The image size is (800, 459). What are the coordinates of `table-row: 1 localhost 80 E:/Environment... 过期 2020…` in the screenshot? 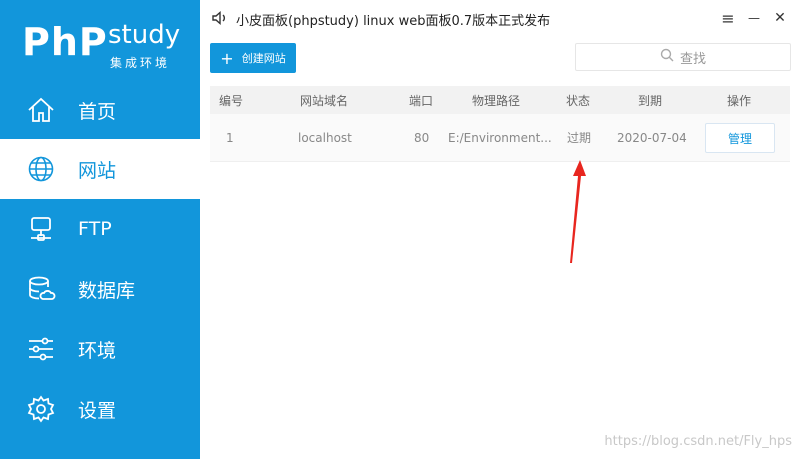 It's located at (500, 138).